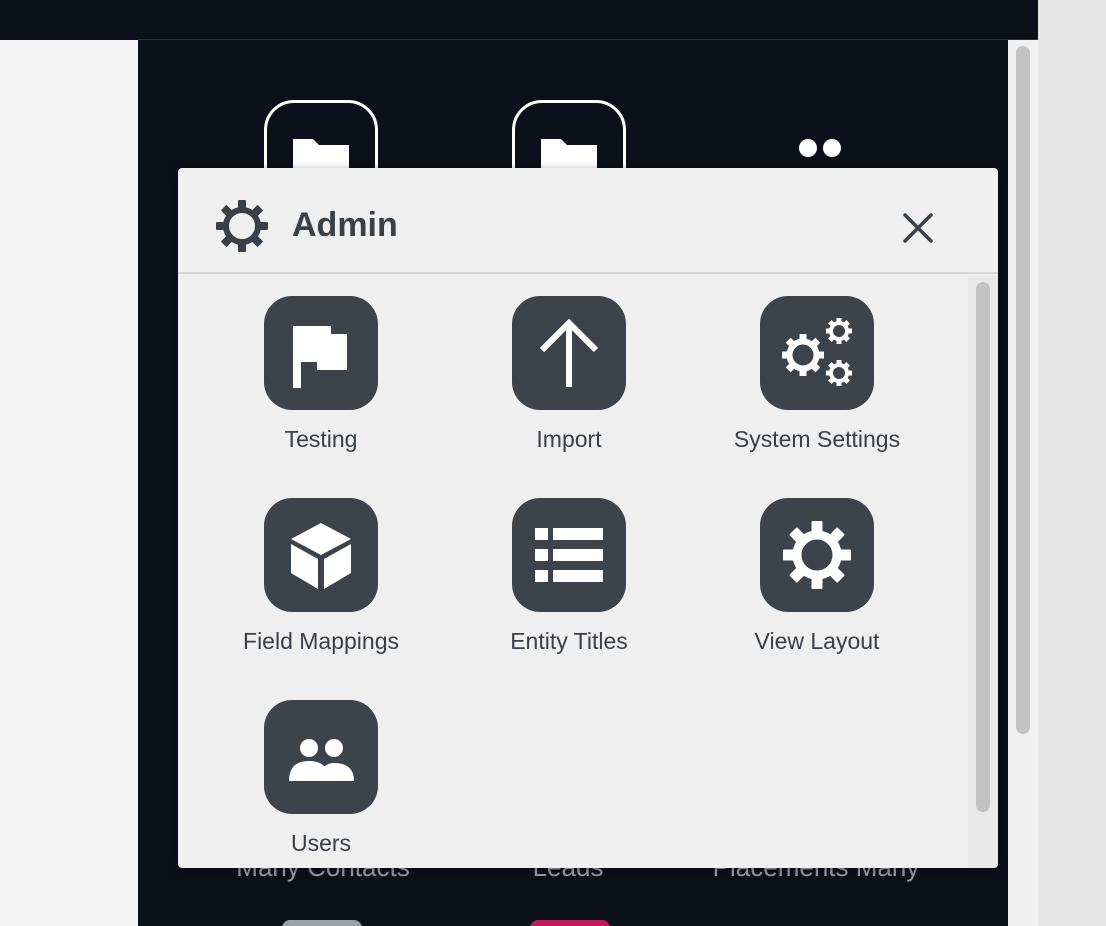 Image resolution: width=1106 pixels, height=926 pixels. Describe the element at coordinates (983, 547) in the screenshot. I see `modal-scrollbar-thumb` at that location.